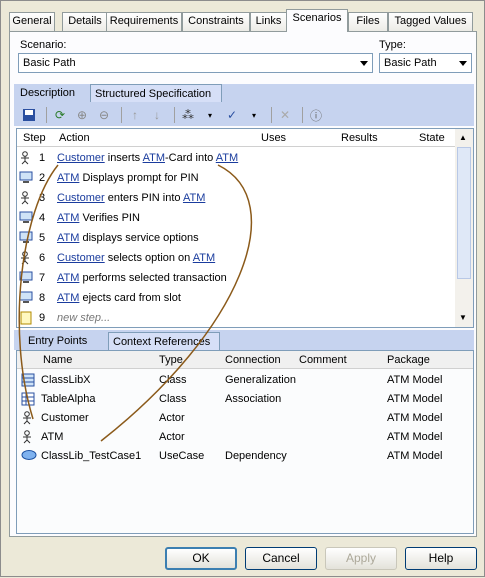  Describe the element at coordinates (281, 558) in the screenshot. I see `cancel-button: Cancel` at that location.